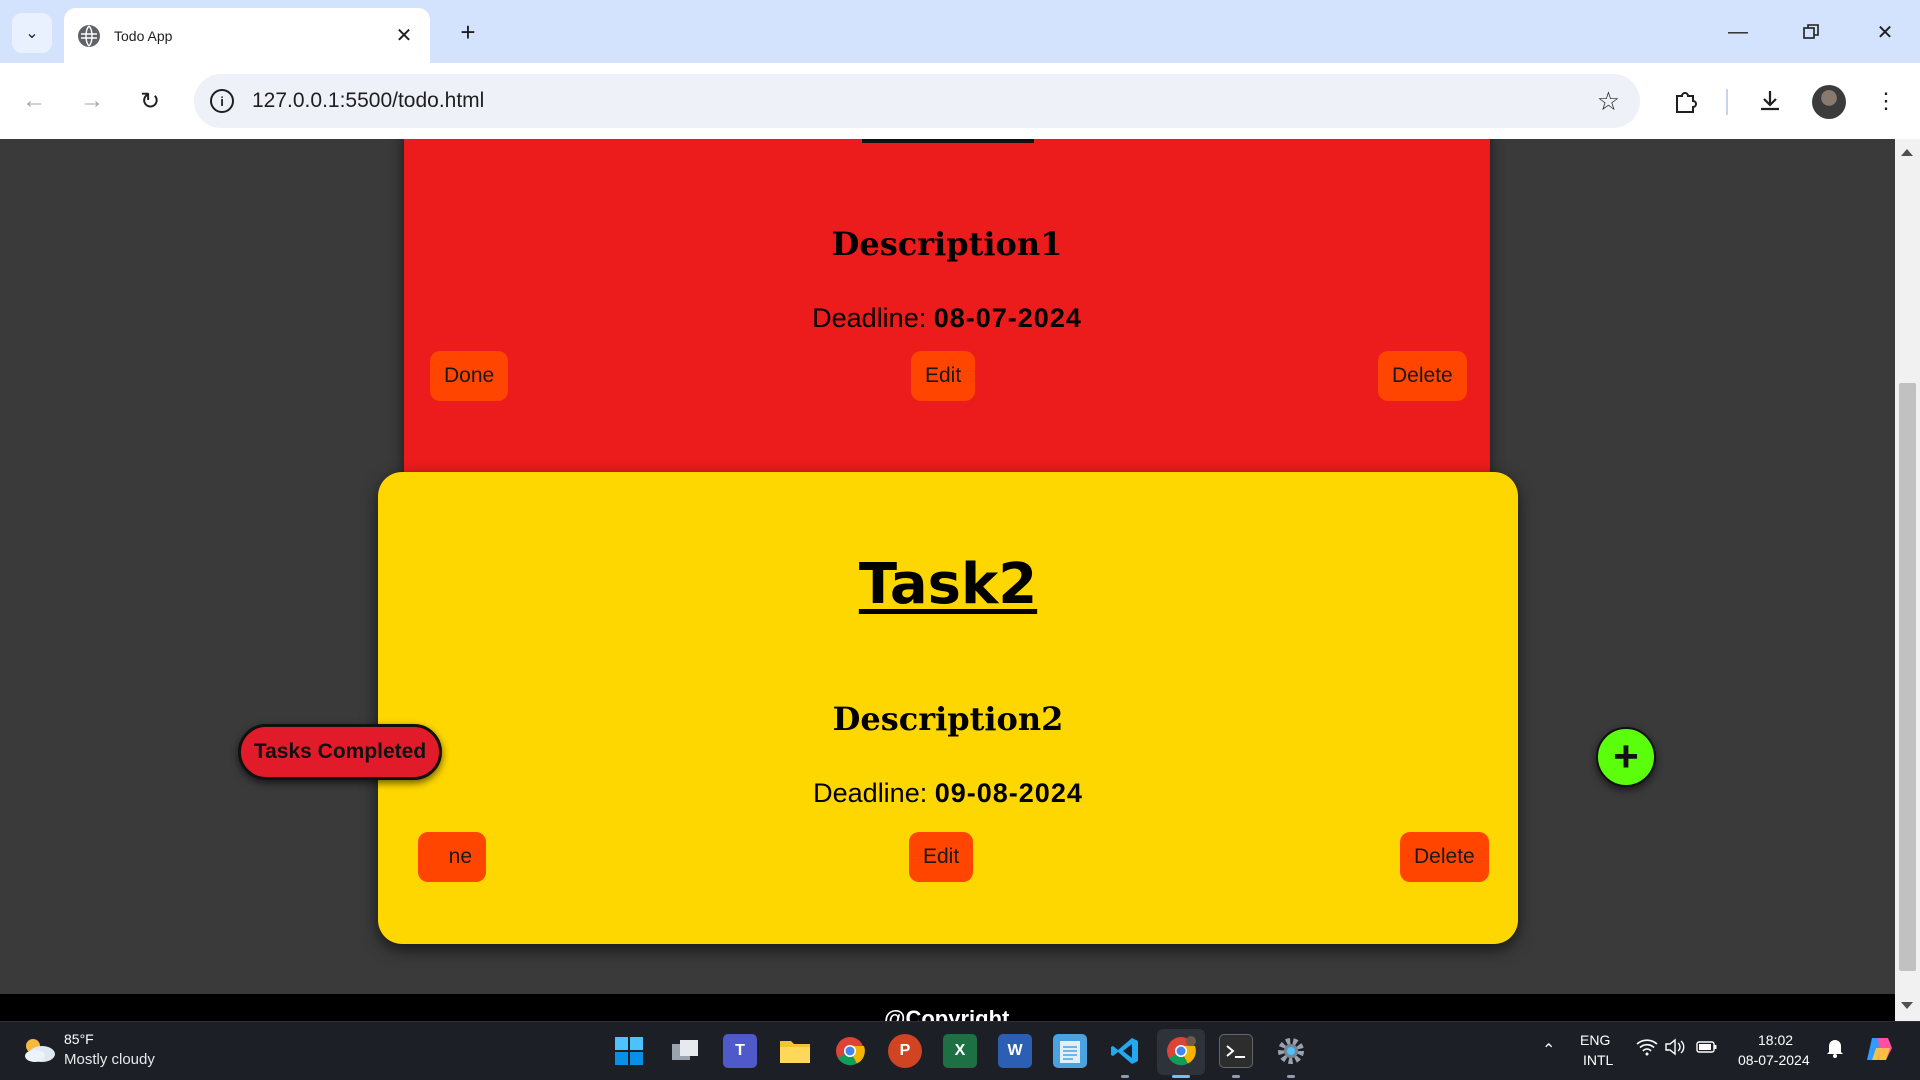  Describe the element at coordinates (795, 1051) in the screenshot. I see `file-explorer-icon` at that location.